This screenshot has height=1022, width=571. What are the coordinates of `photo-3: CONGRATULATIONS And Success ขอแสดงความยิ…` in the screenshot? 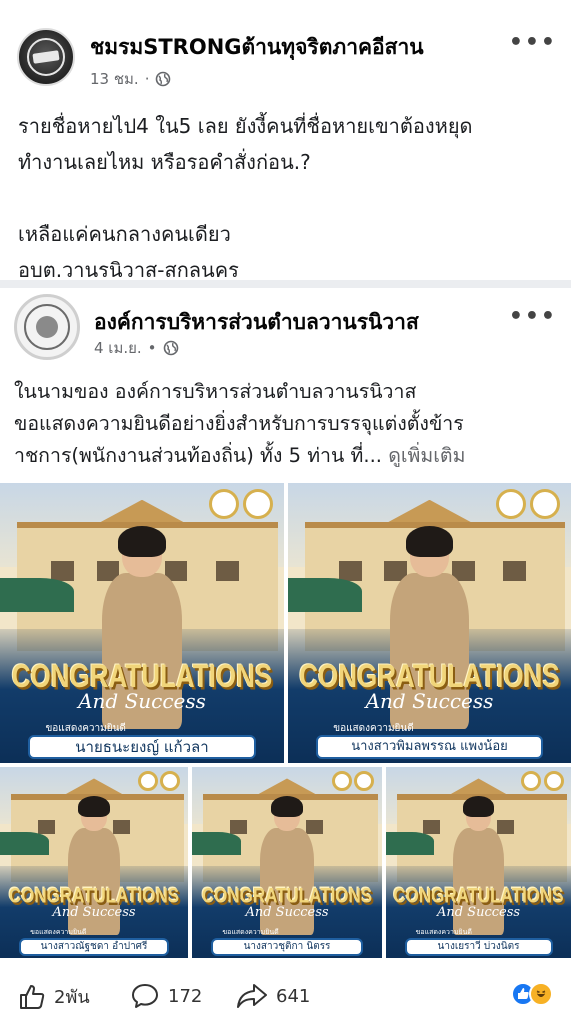 It's located at (94, 862).